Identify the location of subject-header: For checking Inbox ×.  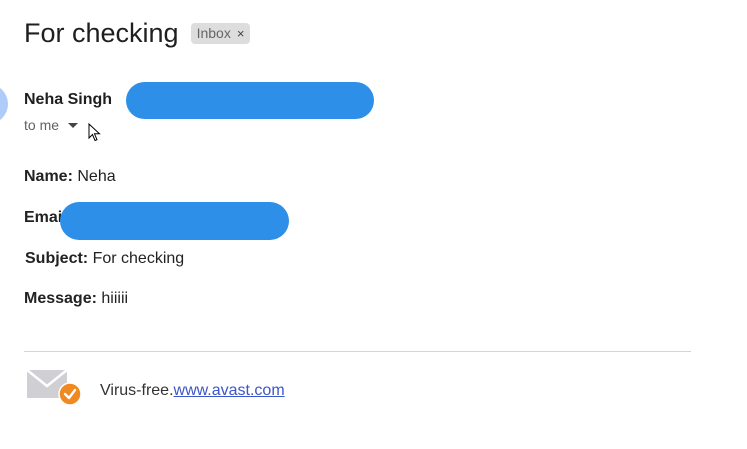
(137, 33).